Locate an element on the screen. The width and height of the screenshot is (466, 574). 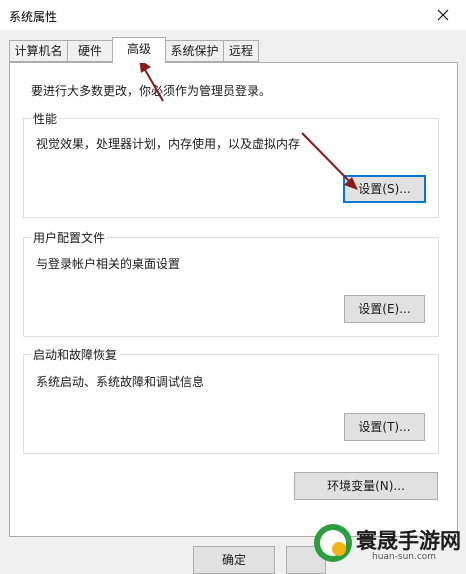
tab-computer-name: 计算机名 is located at coordinates (38, 51).